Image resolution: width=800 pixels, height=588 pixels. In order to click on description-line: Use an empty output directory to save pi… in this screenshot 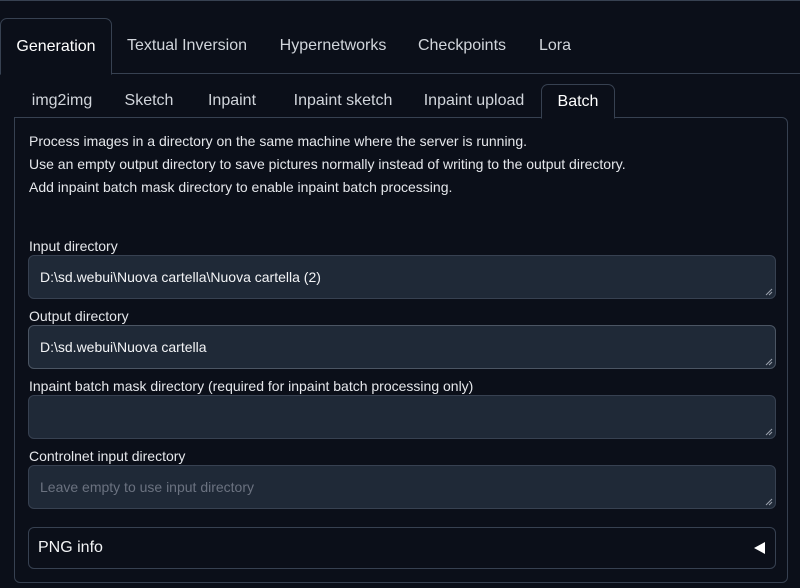, I will do `click(327, 164)`.